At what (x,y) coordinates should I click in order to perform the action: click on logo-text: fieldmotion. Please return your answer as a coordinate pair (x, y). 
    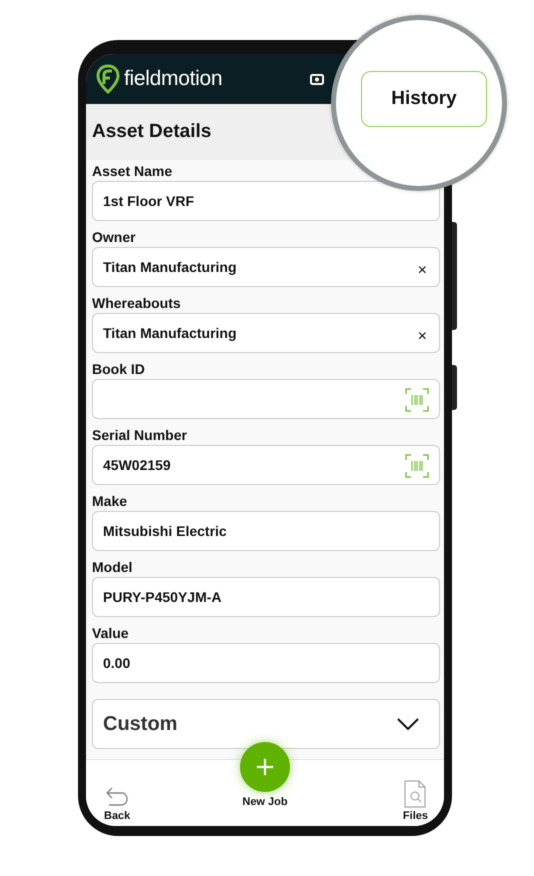
    Looking at the image, I should click on (173, 79).